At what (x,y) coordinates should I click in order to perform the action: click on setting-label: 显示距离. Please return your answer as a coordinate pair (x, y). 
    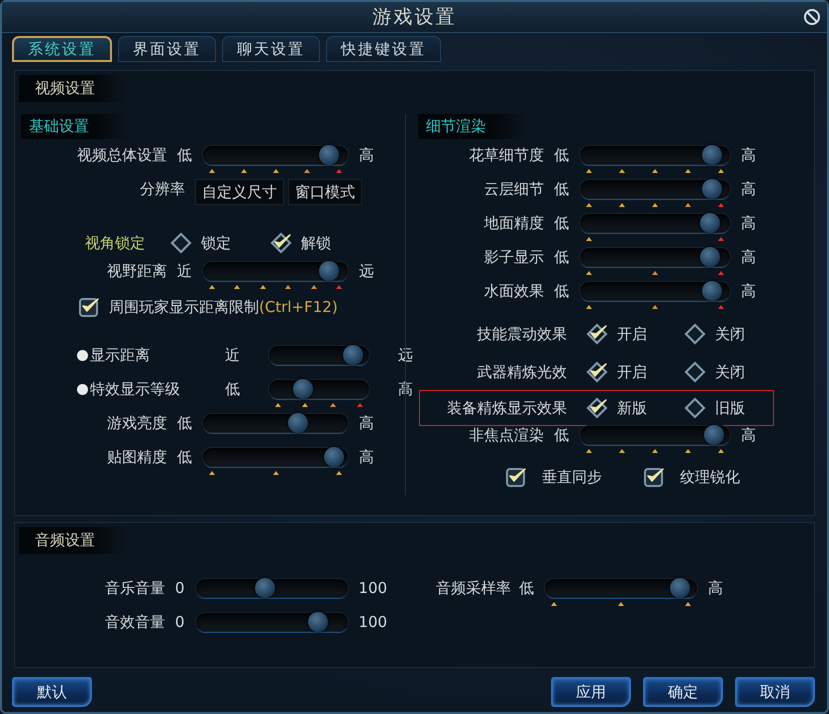
    Looking at the image, I should click on (120, 355).